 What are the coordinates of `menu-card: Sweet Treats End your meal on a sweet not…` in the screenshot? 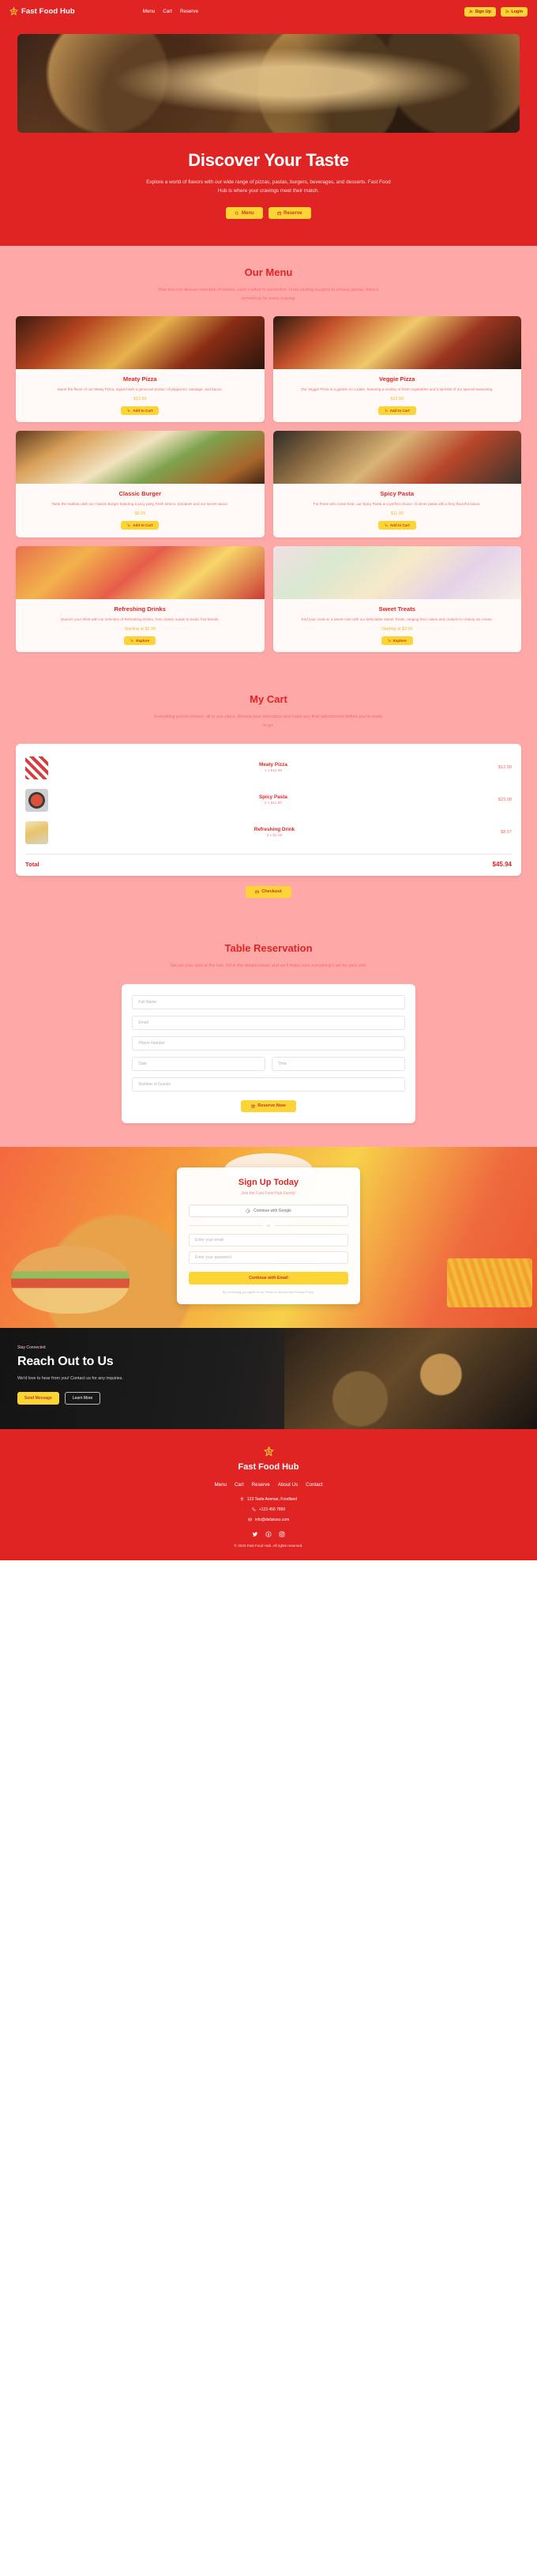 It's located at (396, 599).